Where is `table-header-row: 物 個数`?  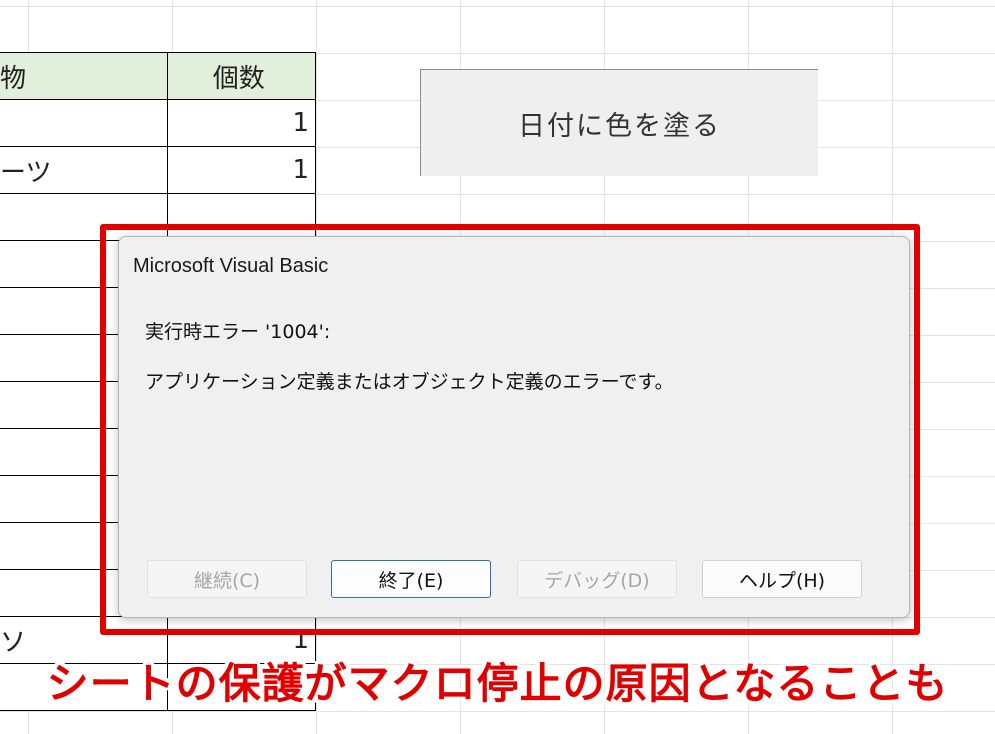 table-header-row: 物 個数 is located at coordinates (158, 76).